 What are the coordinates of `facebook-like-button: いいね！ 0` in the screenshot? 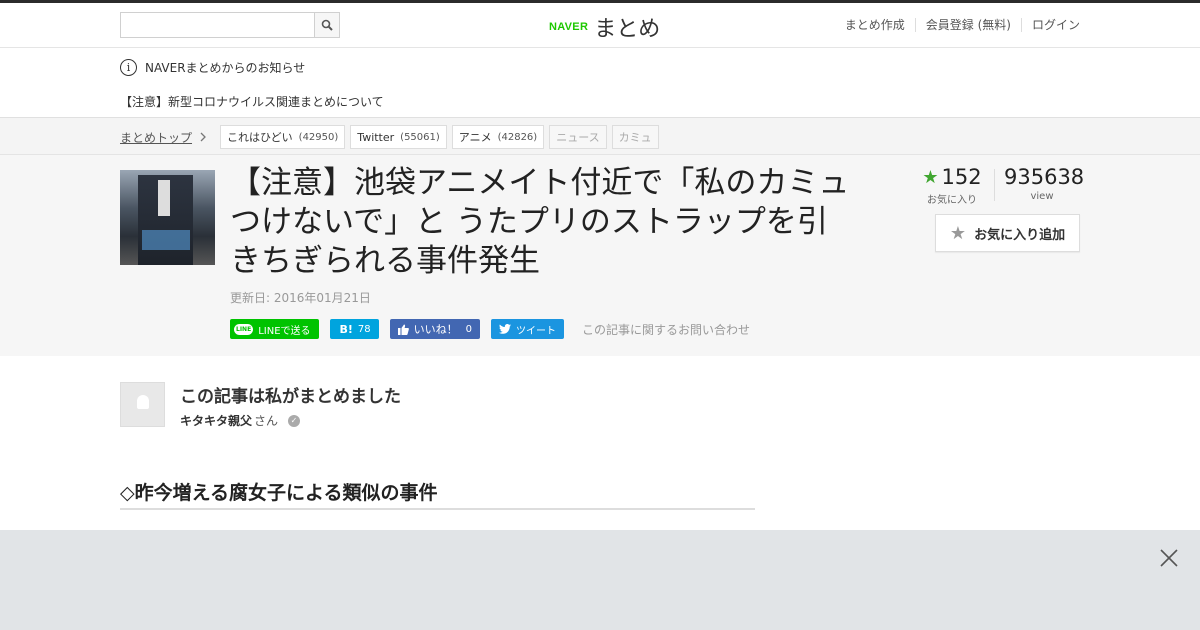 It's located at (435, 329).